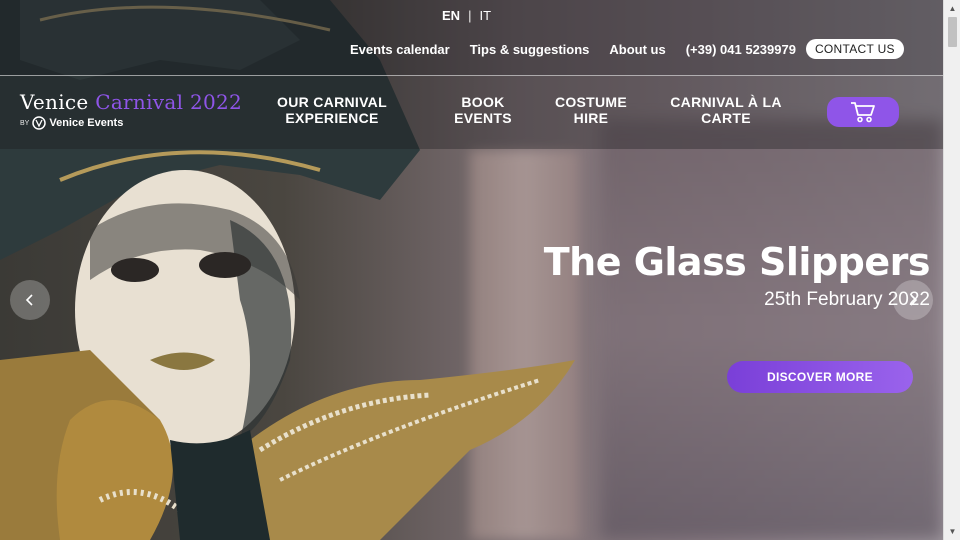 This screenshot has height=540, width=960. I want to click on nav-carnival-experience: OUR CARNIVAL EXPERIENCE, so click(332, 110).